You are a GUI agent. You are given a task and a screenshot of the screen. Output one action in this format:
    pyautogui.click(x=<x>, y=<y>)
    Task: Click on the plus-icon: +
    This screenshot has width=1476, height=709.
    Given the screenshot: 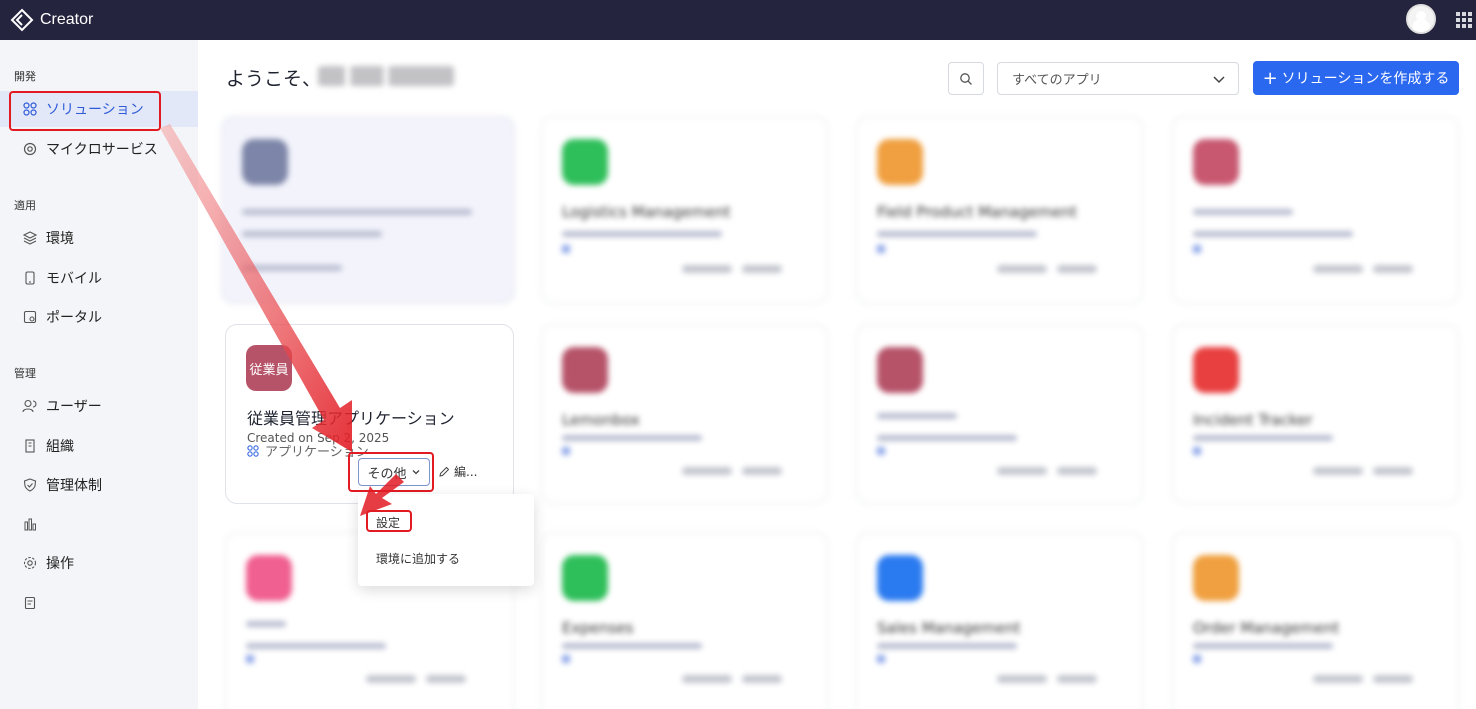 What is the action you would take?
    pyautogui.click(x=1270, y=78)
    